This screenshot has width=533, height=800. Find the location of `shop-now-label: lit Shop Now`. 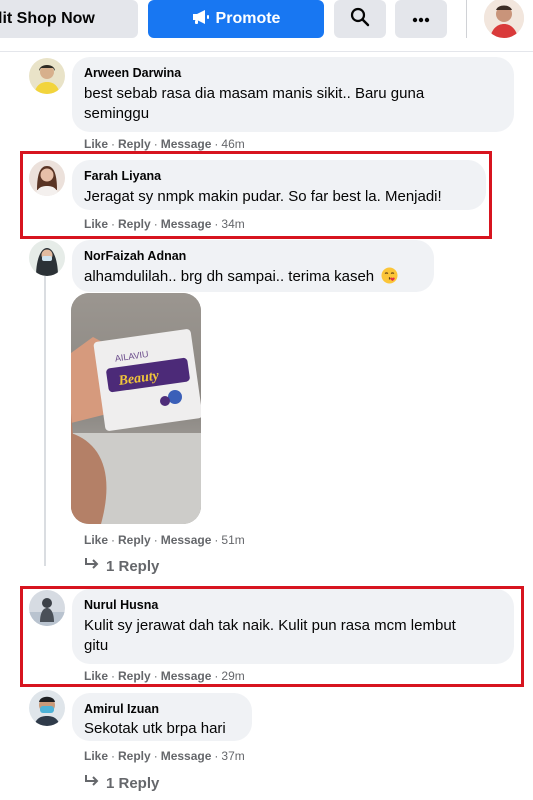

shop-now-label: lit Shop Now is located at coordinates (47, 18).